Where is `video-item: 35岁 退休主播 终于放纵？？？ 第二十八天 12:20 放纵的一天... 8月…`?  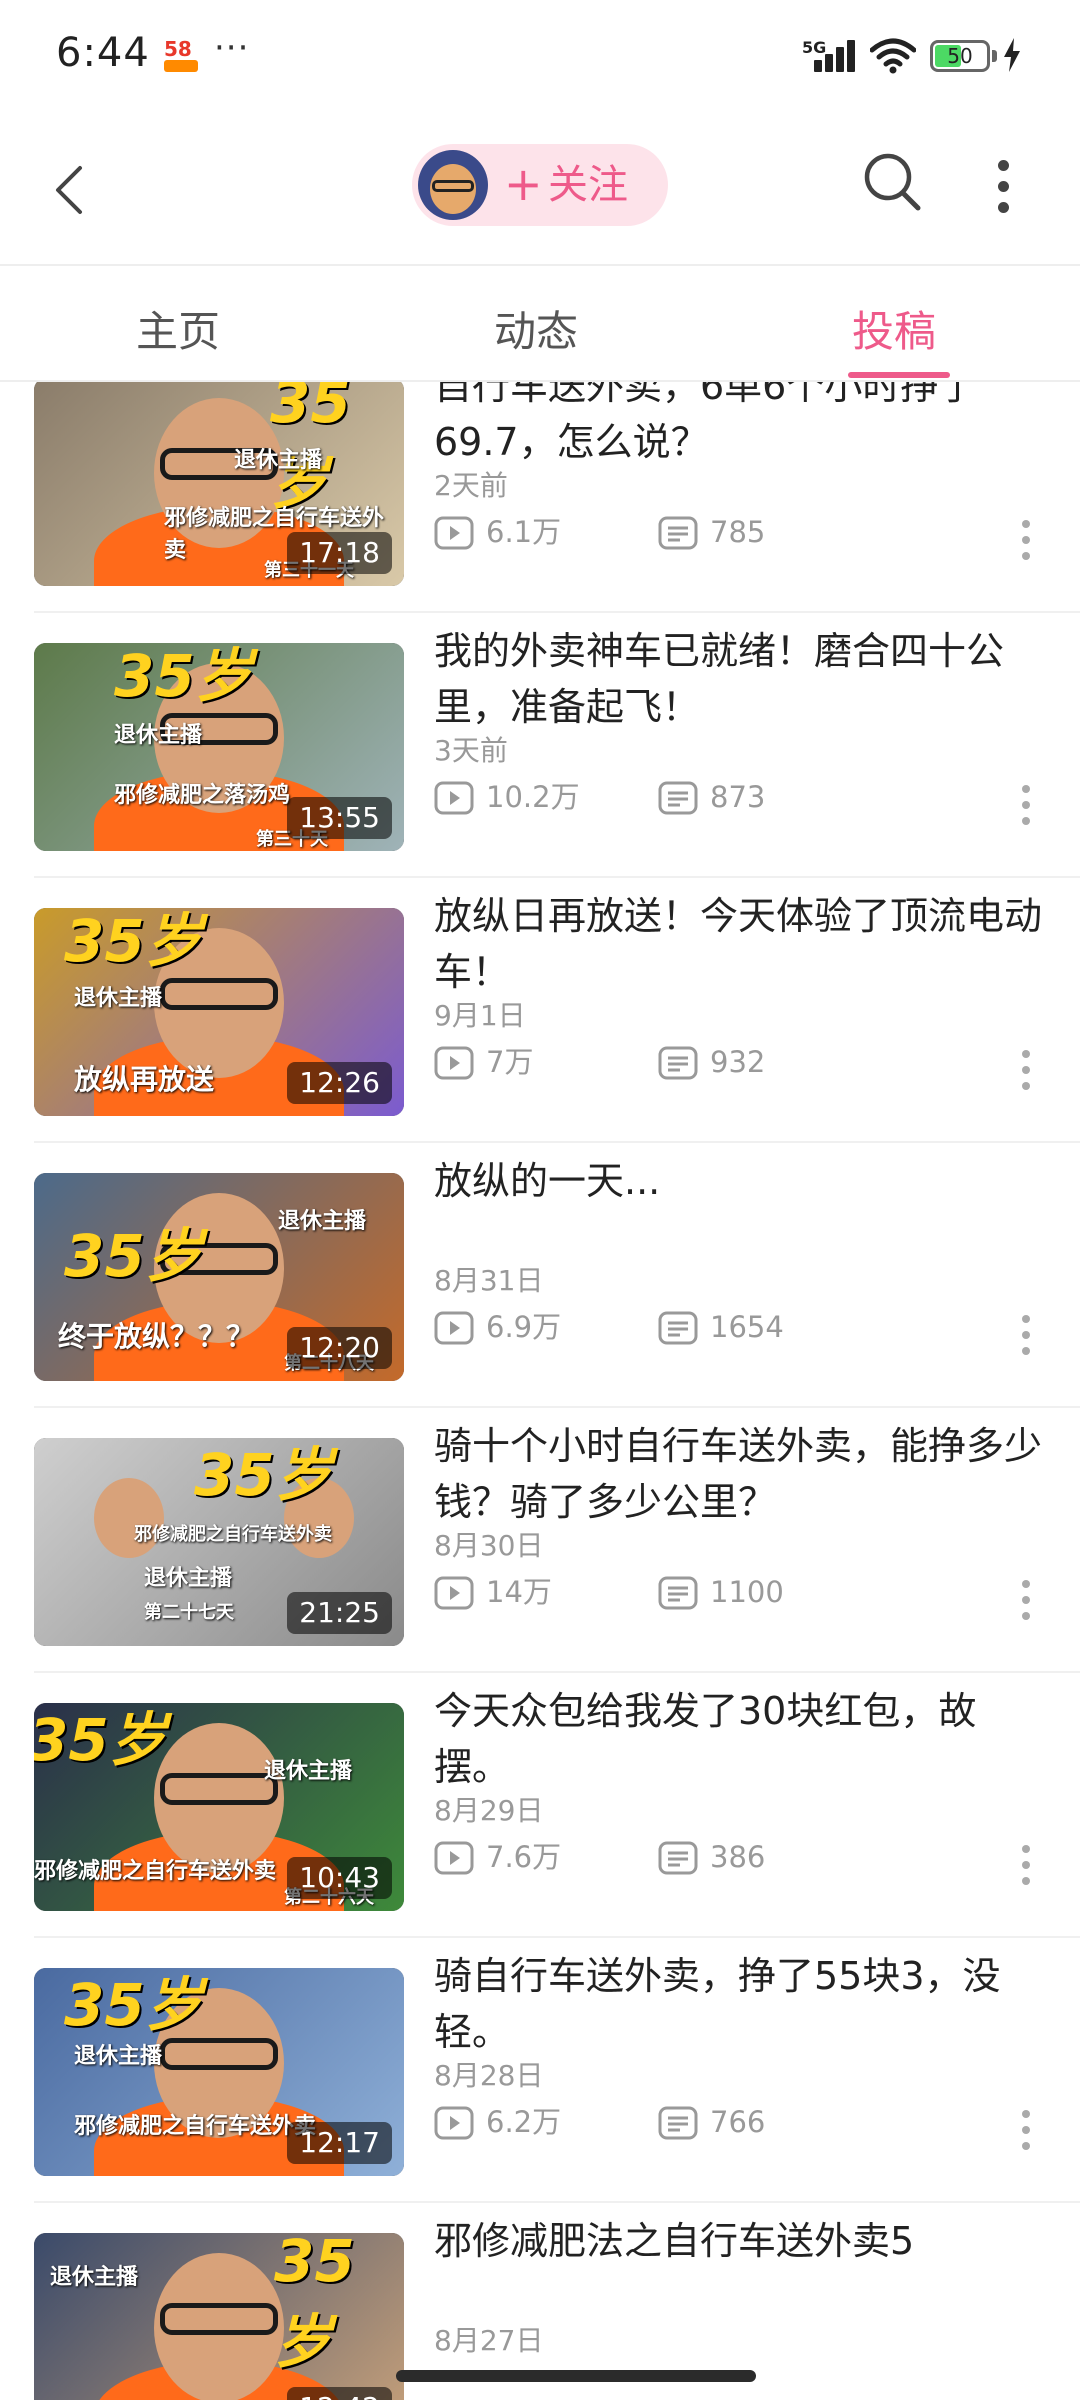
video-item: 35岁 退休主播 终于放纵？？？ 第二十八天 12:20 放纵的一天... 8月… is located at coordinates (540, 1275).